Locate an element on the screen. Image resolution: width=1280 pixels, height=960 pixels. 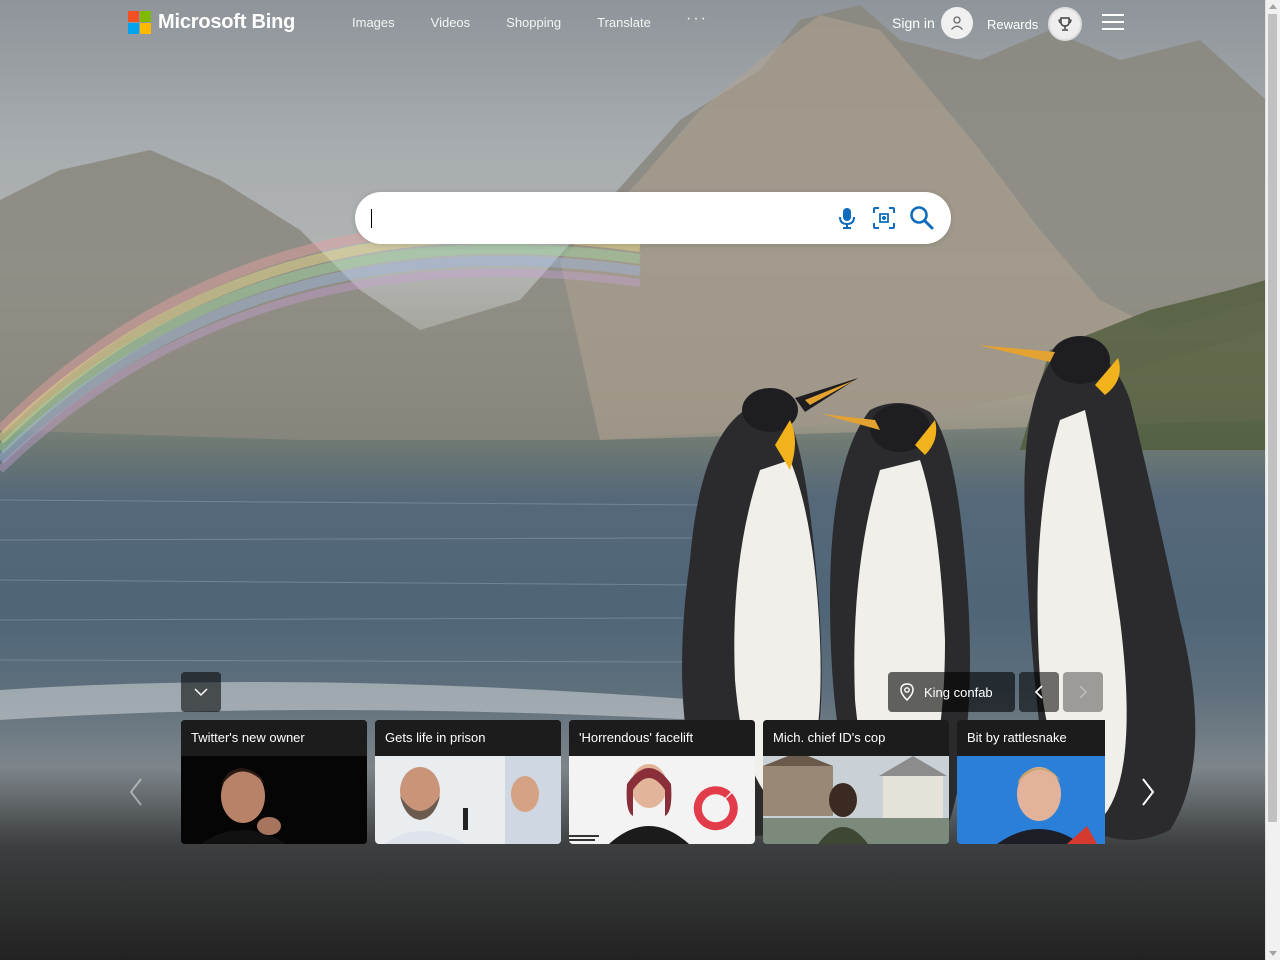
chevron-down-icon is located at coordinates (201, 692).